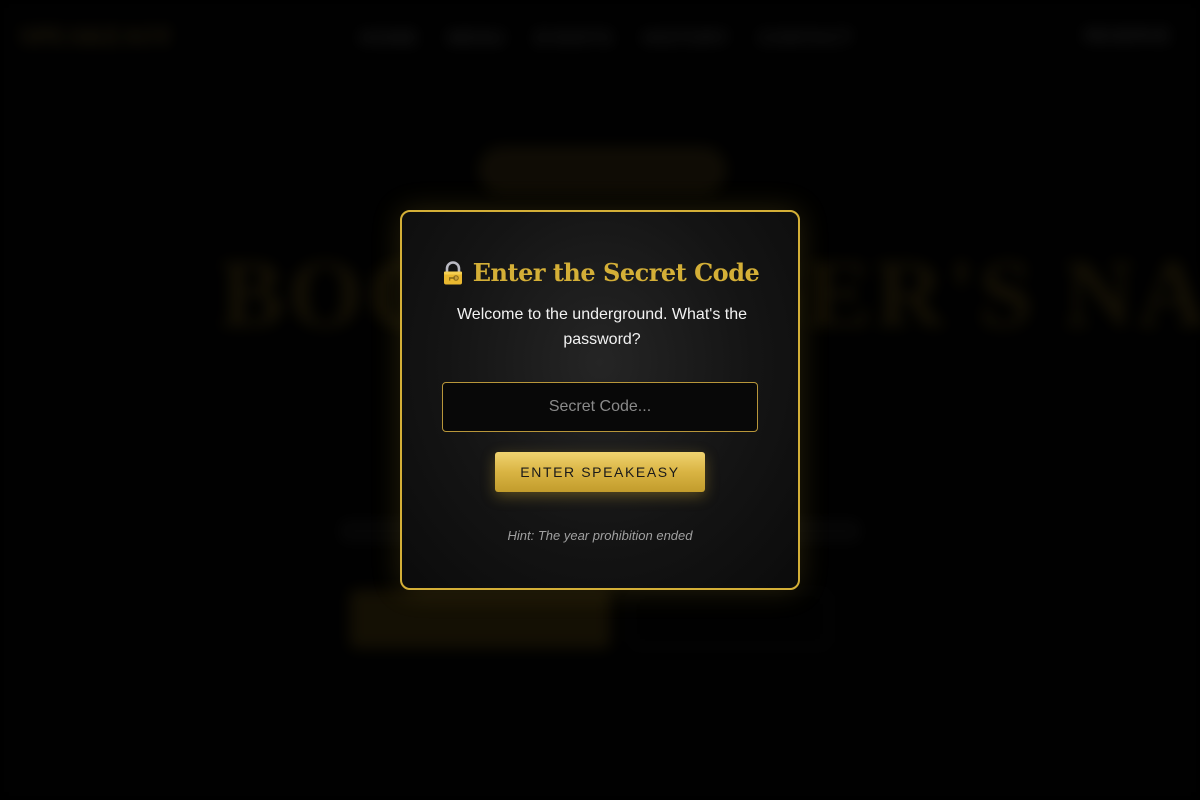  Describe the element at coordinates (600, 407) in the screenshot. I see `secret-code-input` at that location.